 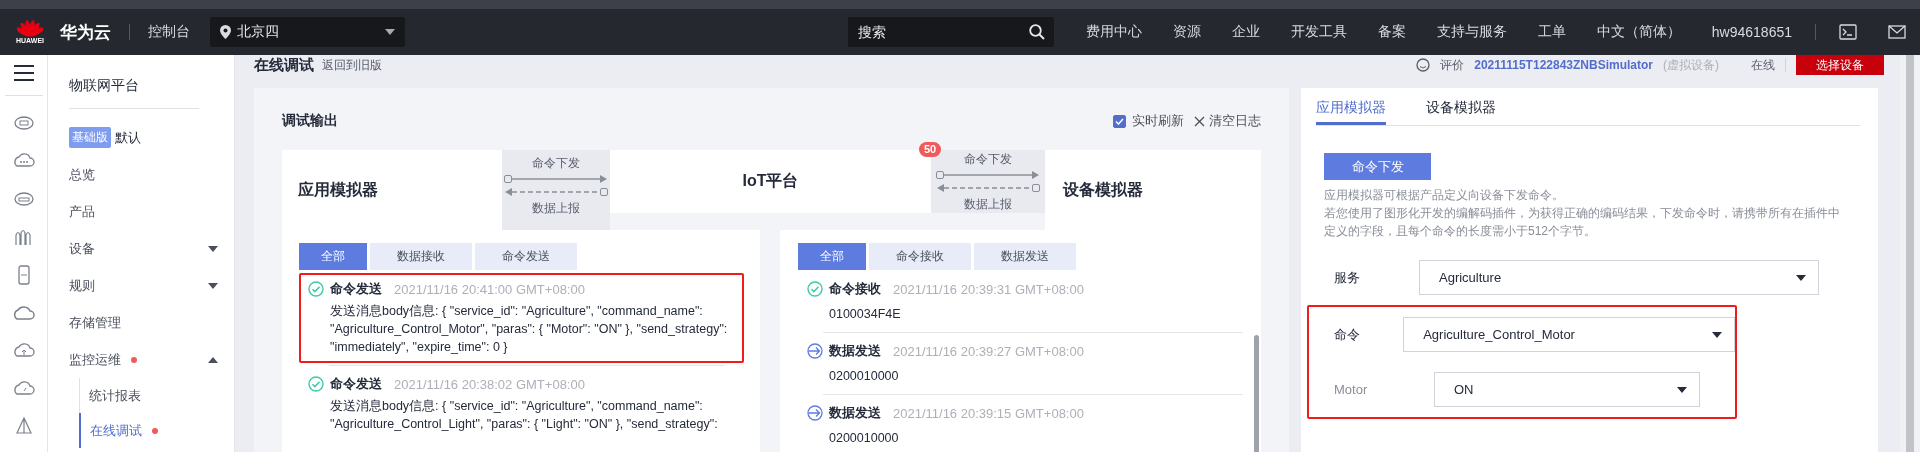 I want to click on sidebar-item: 产品, so click(x=151, y=211).